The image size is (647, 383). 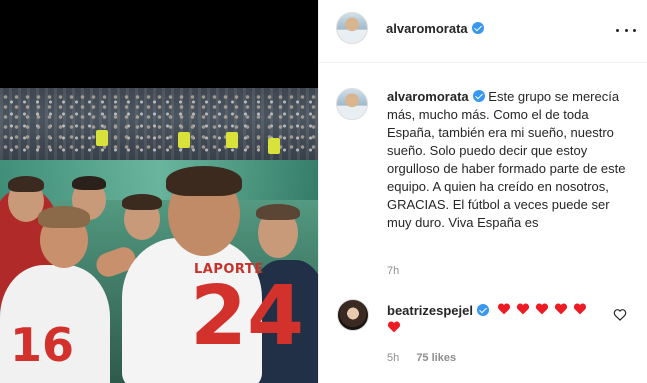 I want to click on comment-author: beatrizespejel, so click(x=438, y=310).